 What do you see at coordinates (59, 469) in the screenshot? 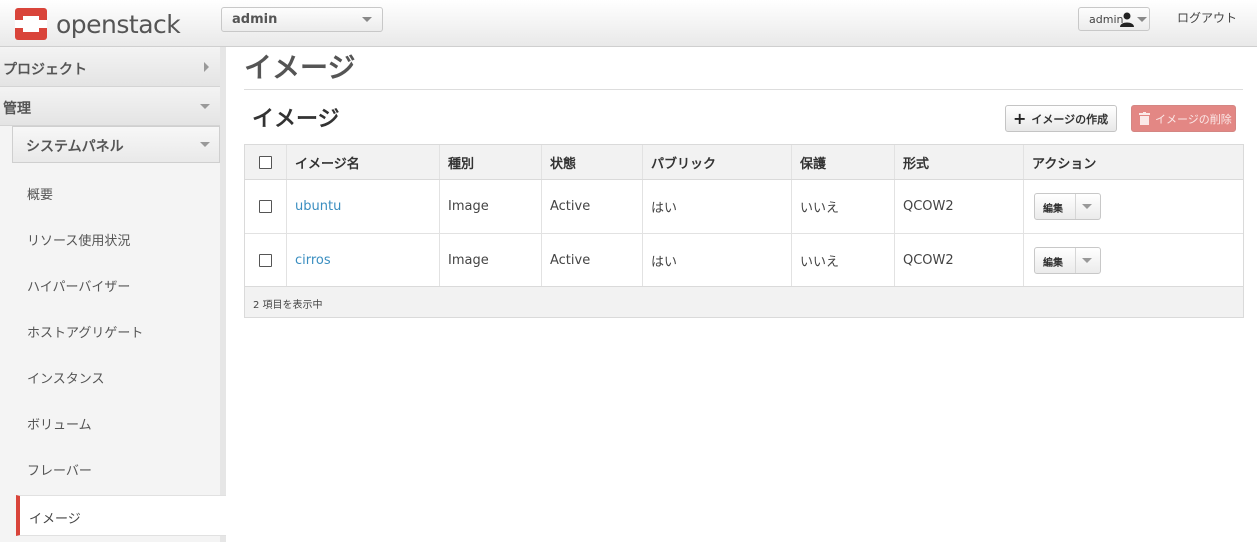
I see `sidebar-item-flavors: フレーバー` at bounding box center [59, 469].